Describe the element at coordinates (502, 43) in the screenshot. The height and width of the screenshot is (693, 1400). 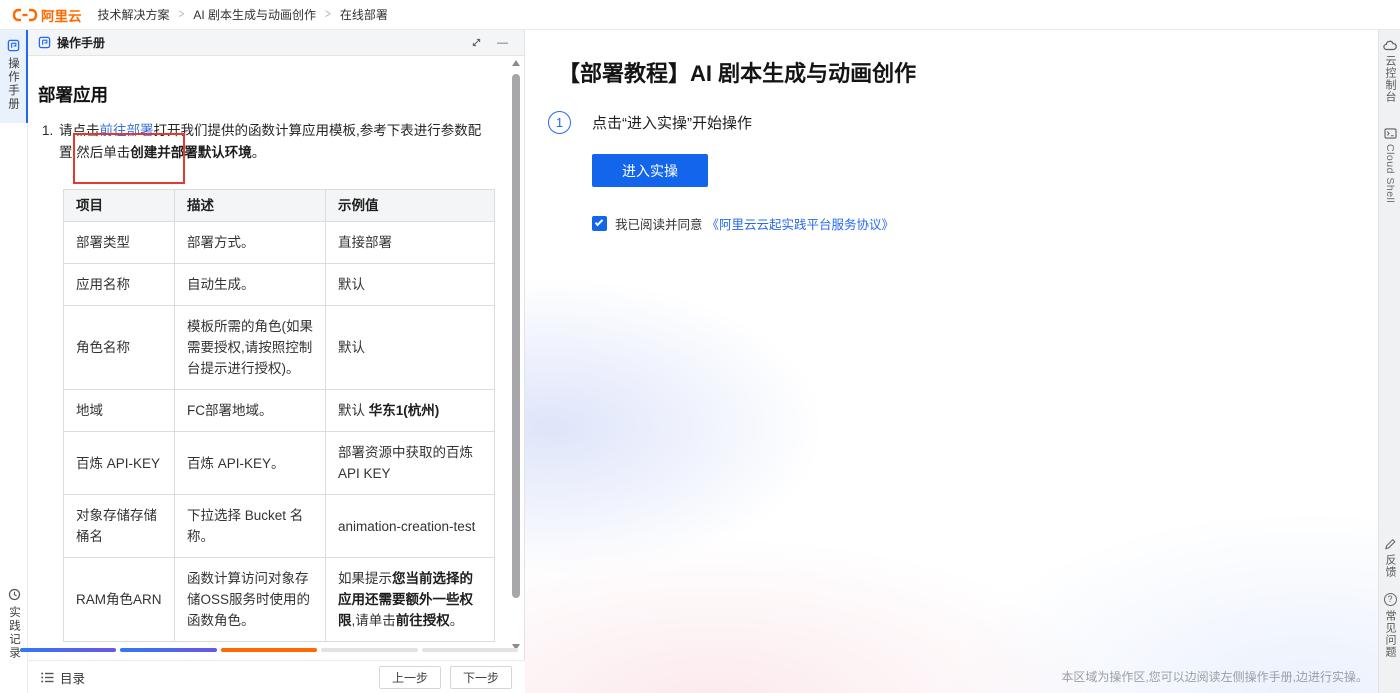
I see `minimize-icon: —` at that location.